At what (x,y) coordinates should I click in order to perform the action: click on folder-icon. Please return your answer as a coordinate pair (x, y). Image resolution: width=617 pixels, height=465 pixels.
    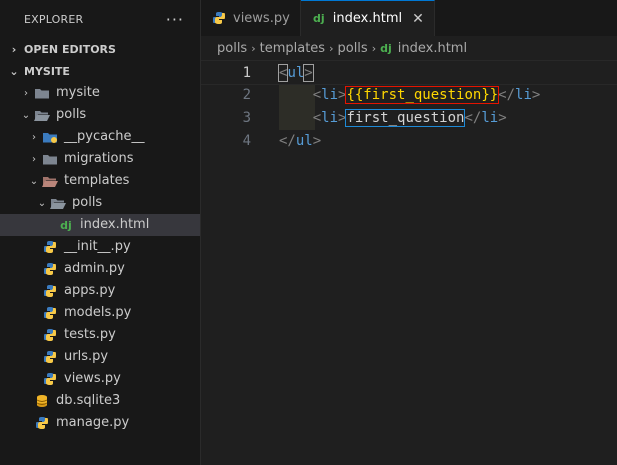
    Looking at the image, I should click on (42, 93).